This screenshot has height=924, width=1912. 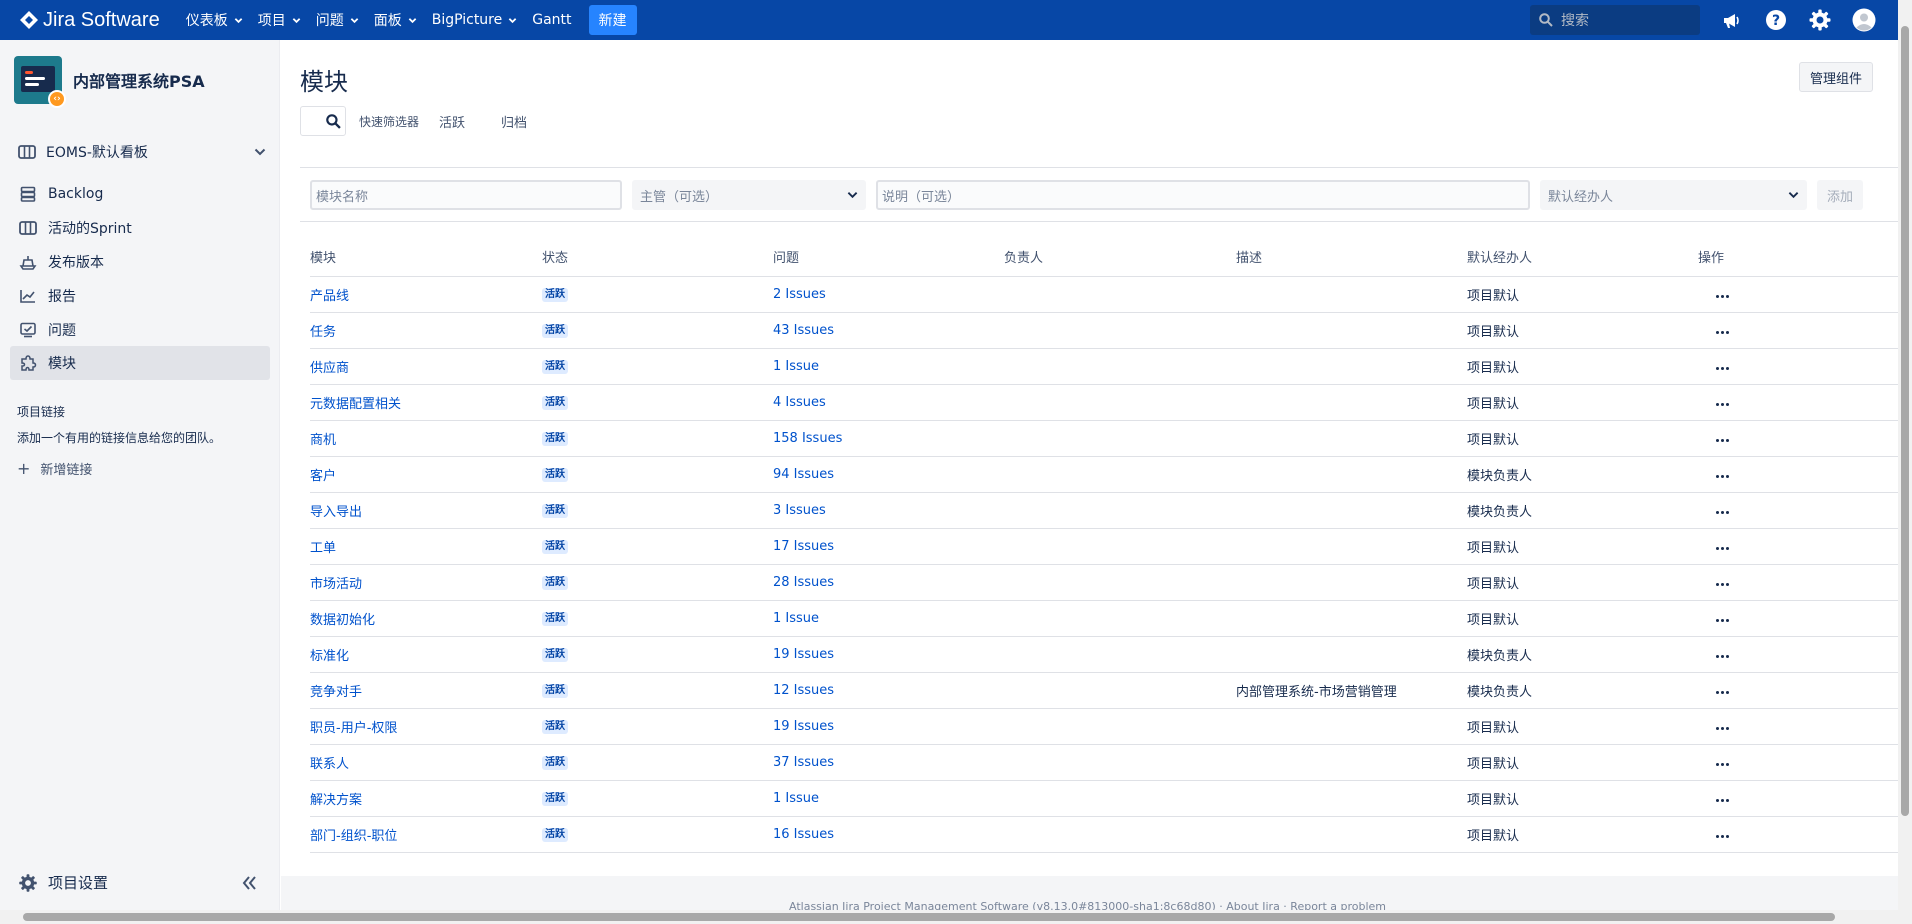 What do you see at coordinates (514, 121) in the screenshot?
I see `tab-archived: 归档` at bounding box center [514, 121].